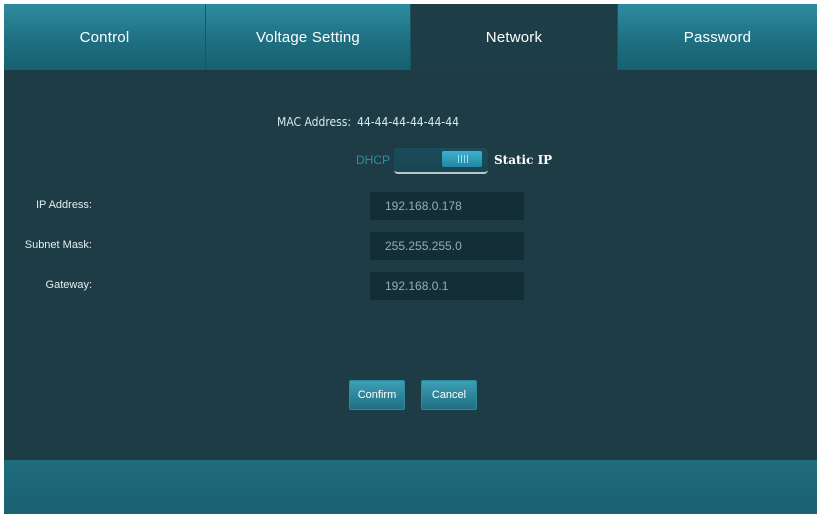 The image size is (819, 518). I want to click on ip-address-input, so click(447, 206).